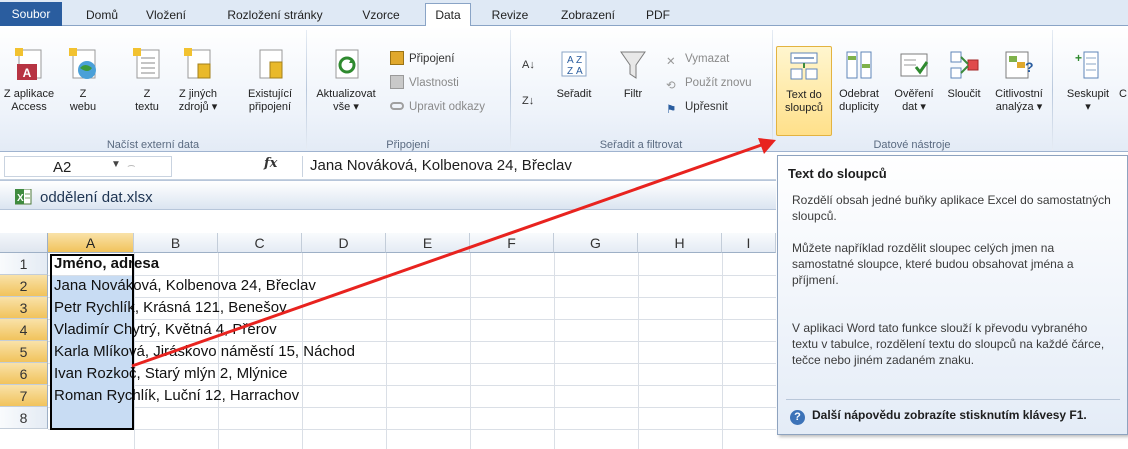 Image resolution: width=1128 pixels, height=449 pixels. Describe the element at coordinates (20, 198) in the screenshot. I see `svg-text: X` at that location.